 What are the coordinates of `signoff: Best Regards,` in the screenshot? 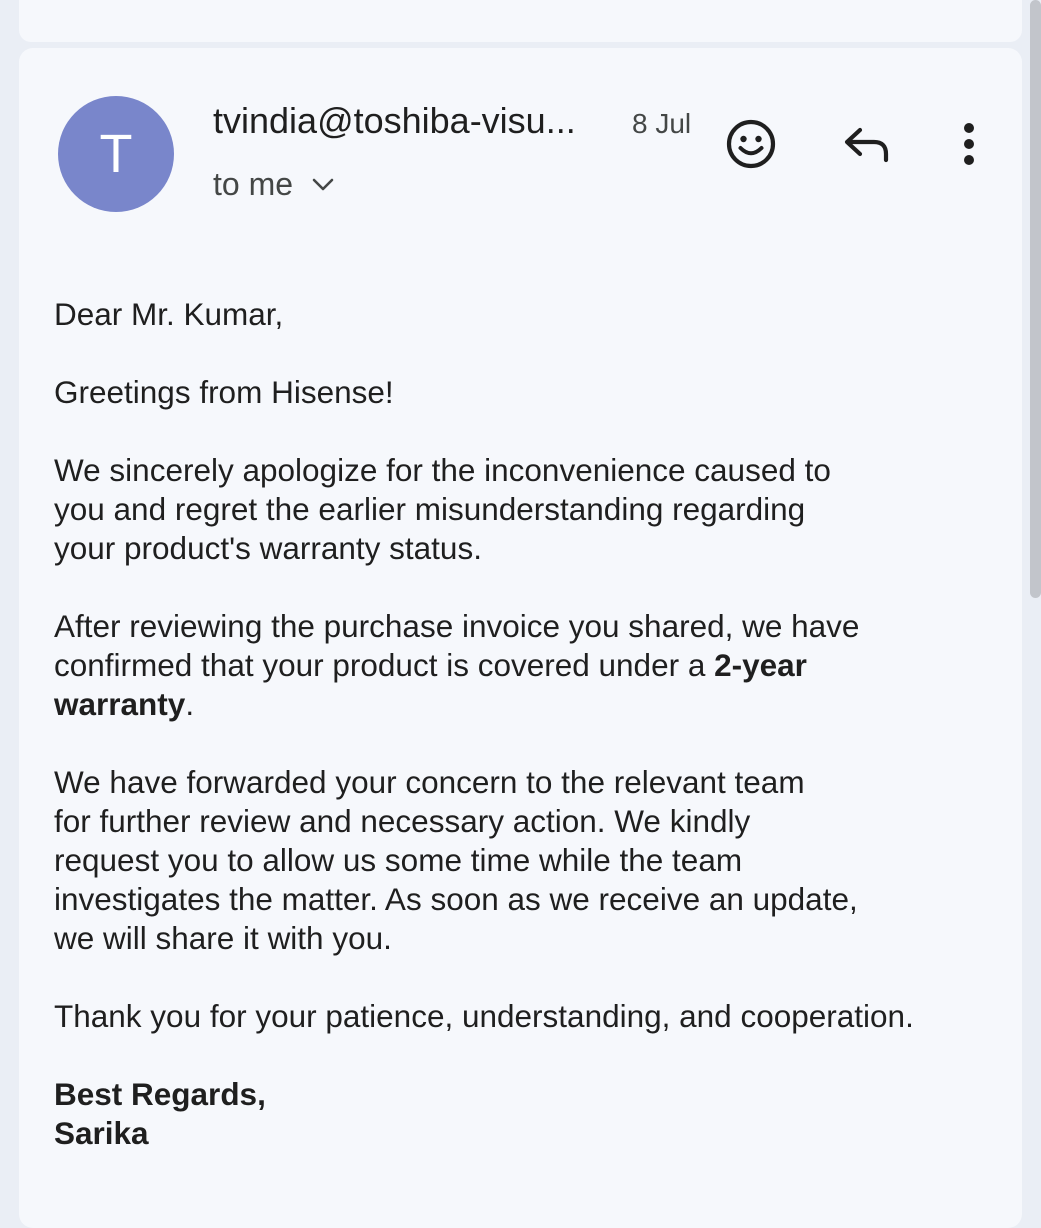 It's located at (160, 1094).